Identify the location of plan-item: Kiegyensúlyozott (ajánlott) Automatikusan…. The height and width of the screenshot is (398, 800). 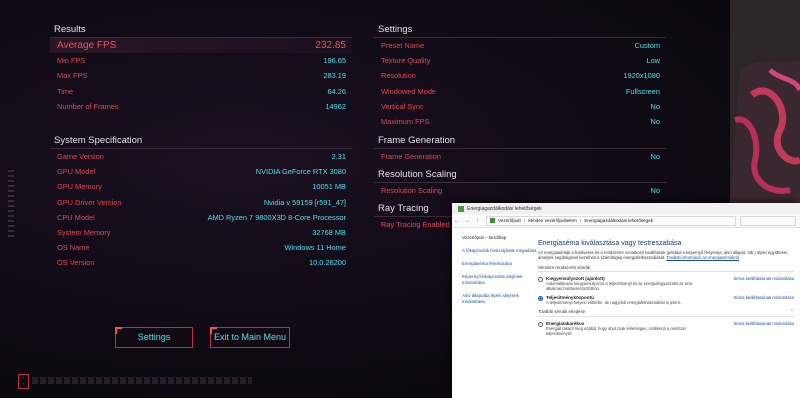
(666, 283).